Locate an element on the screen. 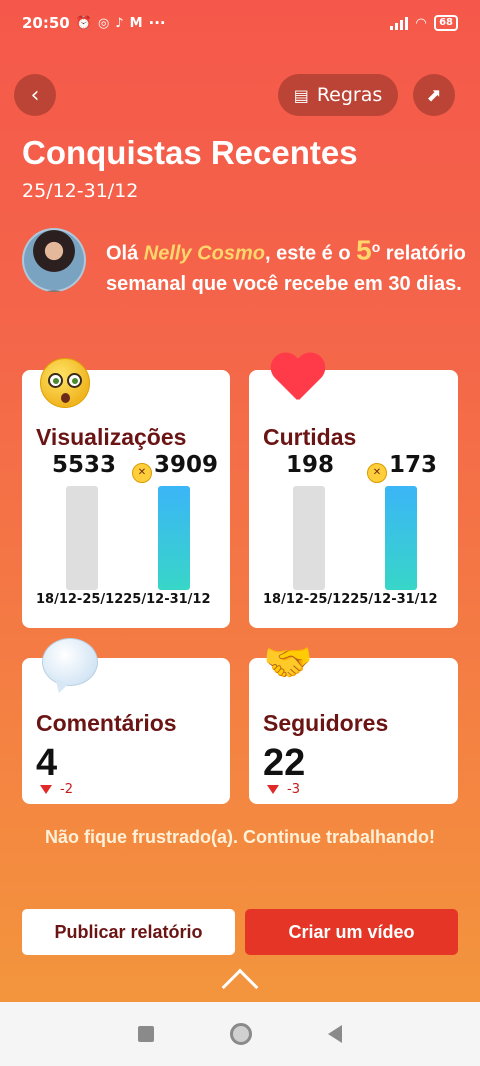  share-button: ⬈ is located at coordinates (434, 95).